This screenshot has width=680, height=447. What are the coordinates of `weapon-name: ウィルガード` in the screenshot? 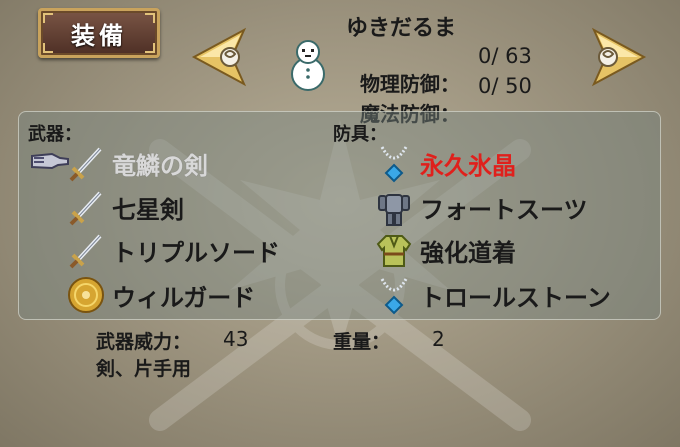 It's located at (184, 297).